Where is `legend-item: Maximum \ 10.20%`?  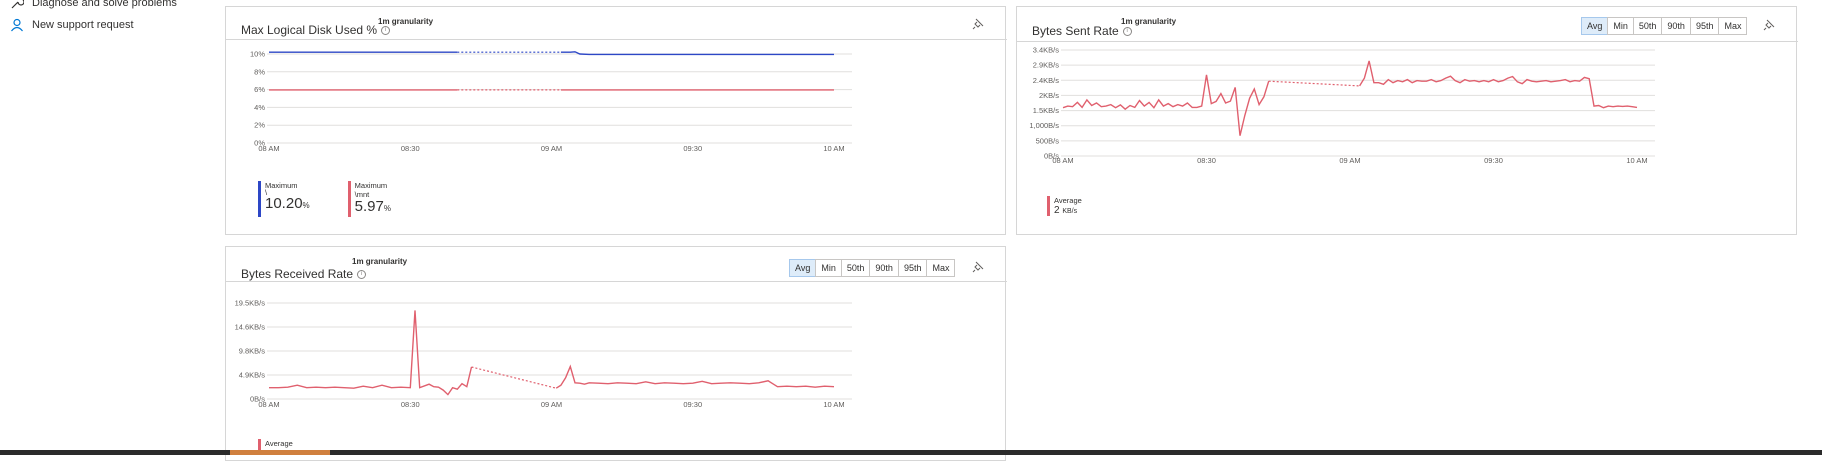 legend-item: Maximum \ 10.20% is located at coordinates (284, 199).